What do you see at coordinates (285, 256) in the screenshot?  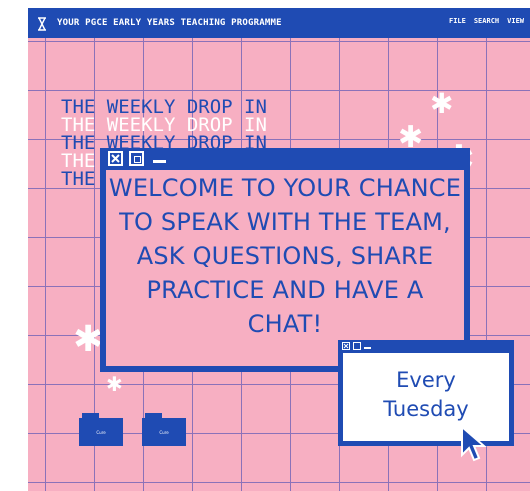 I see `welcome-line-3: ASK QUESTIONS, SHARE` at bounding box center [285, 256].